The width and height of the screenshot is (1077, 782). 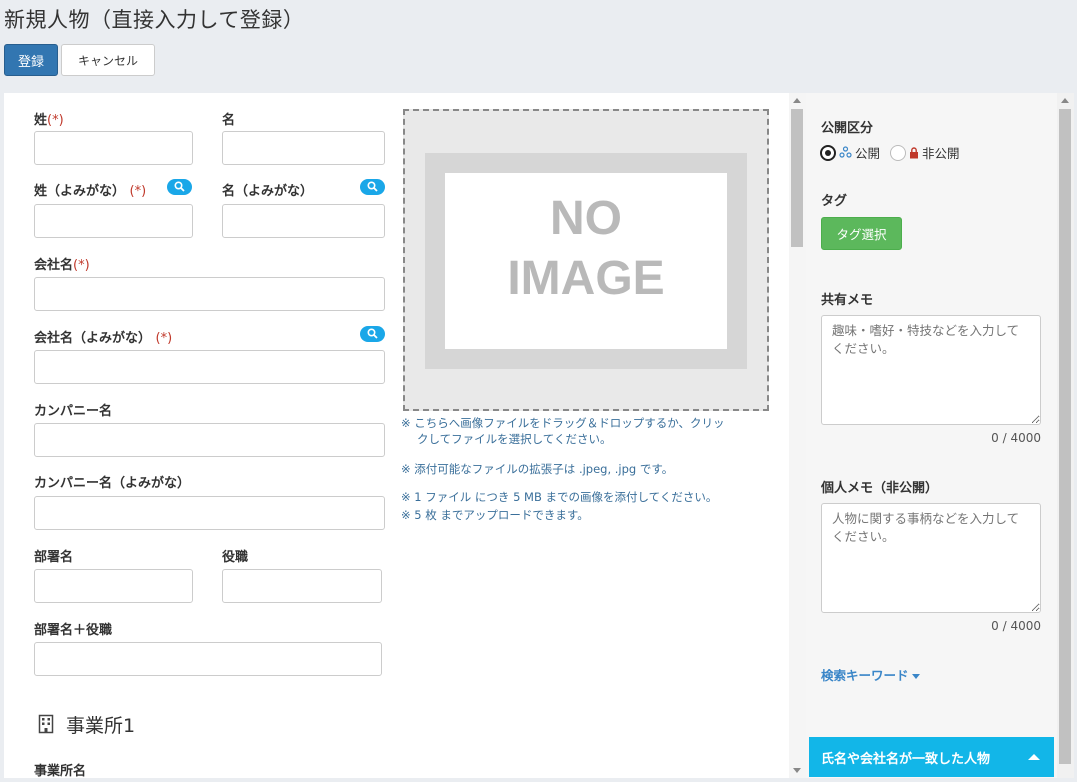 What do you see at coordinates (235, 557) in the screenshot?
I see `position-label: 役職` at bounding box center [235, 557].